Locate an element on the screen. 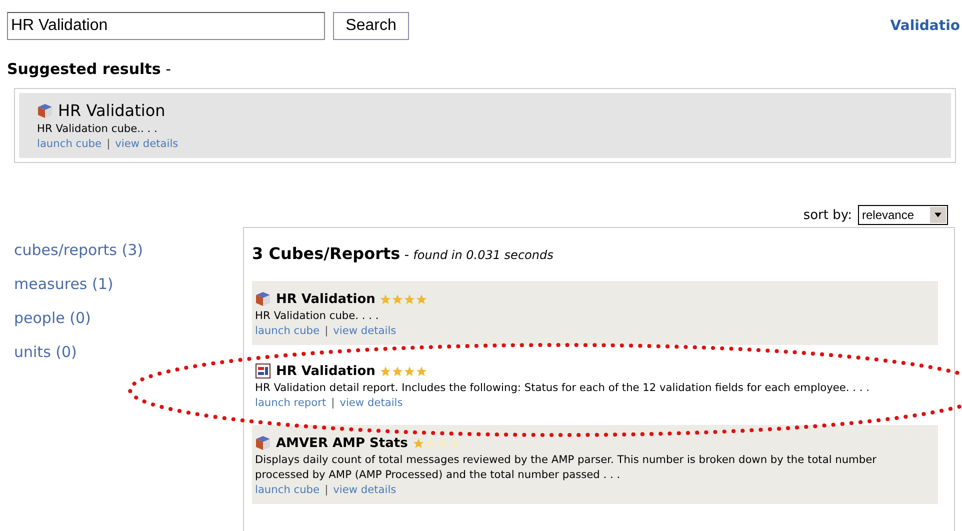 The height and width of the screenshot is (531, 962). category-link: measures (1) is located at coordinates (128, 284).